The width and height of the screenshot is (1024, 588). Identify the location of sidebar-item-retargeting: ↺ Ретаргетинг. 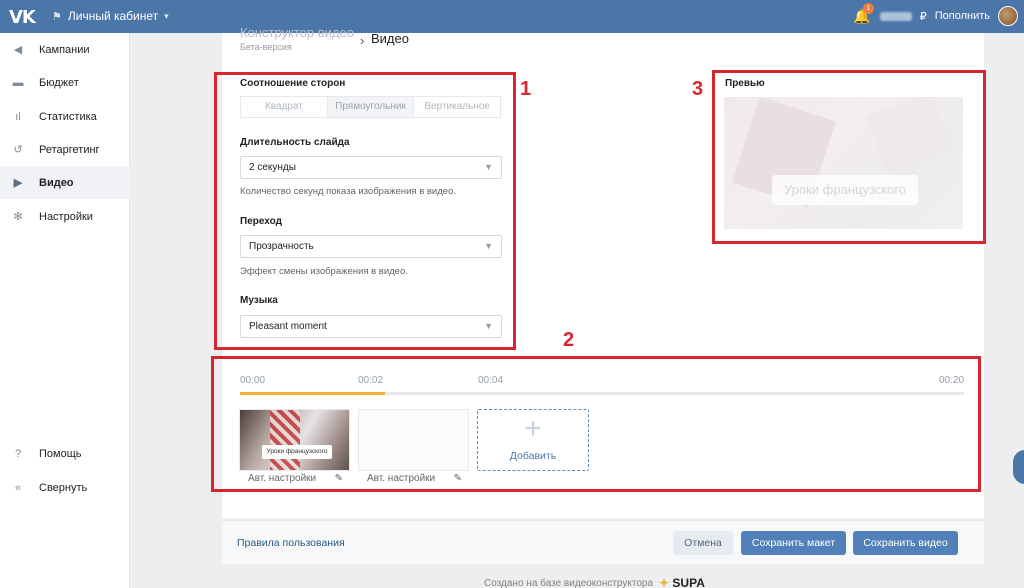
(65, 149).